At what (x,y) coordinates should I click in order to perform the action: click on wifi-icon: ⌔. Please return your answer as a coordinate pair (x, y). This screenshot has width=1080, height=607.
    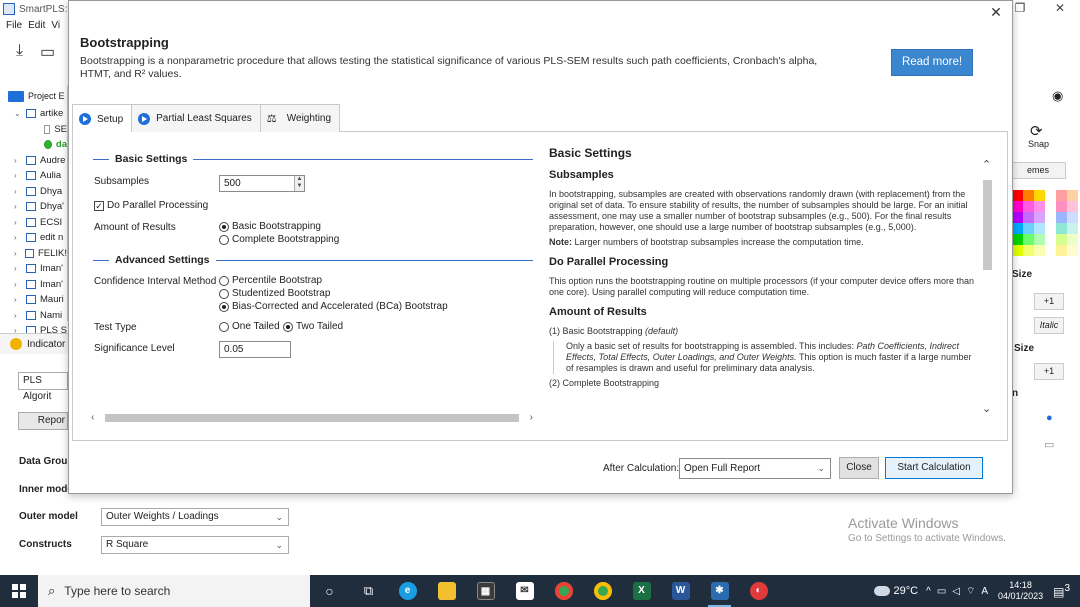
    Looking at the image, I should click on (970, 591).